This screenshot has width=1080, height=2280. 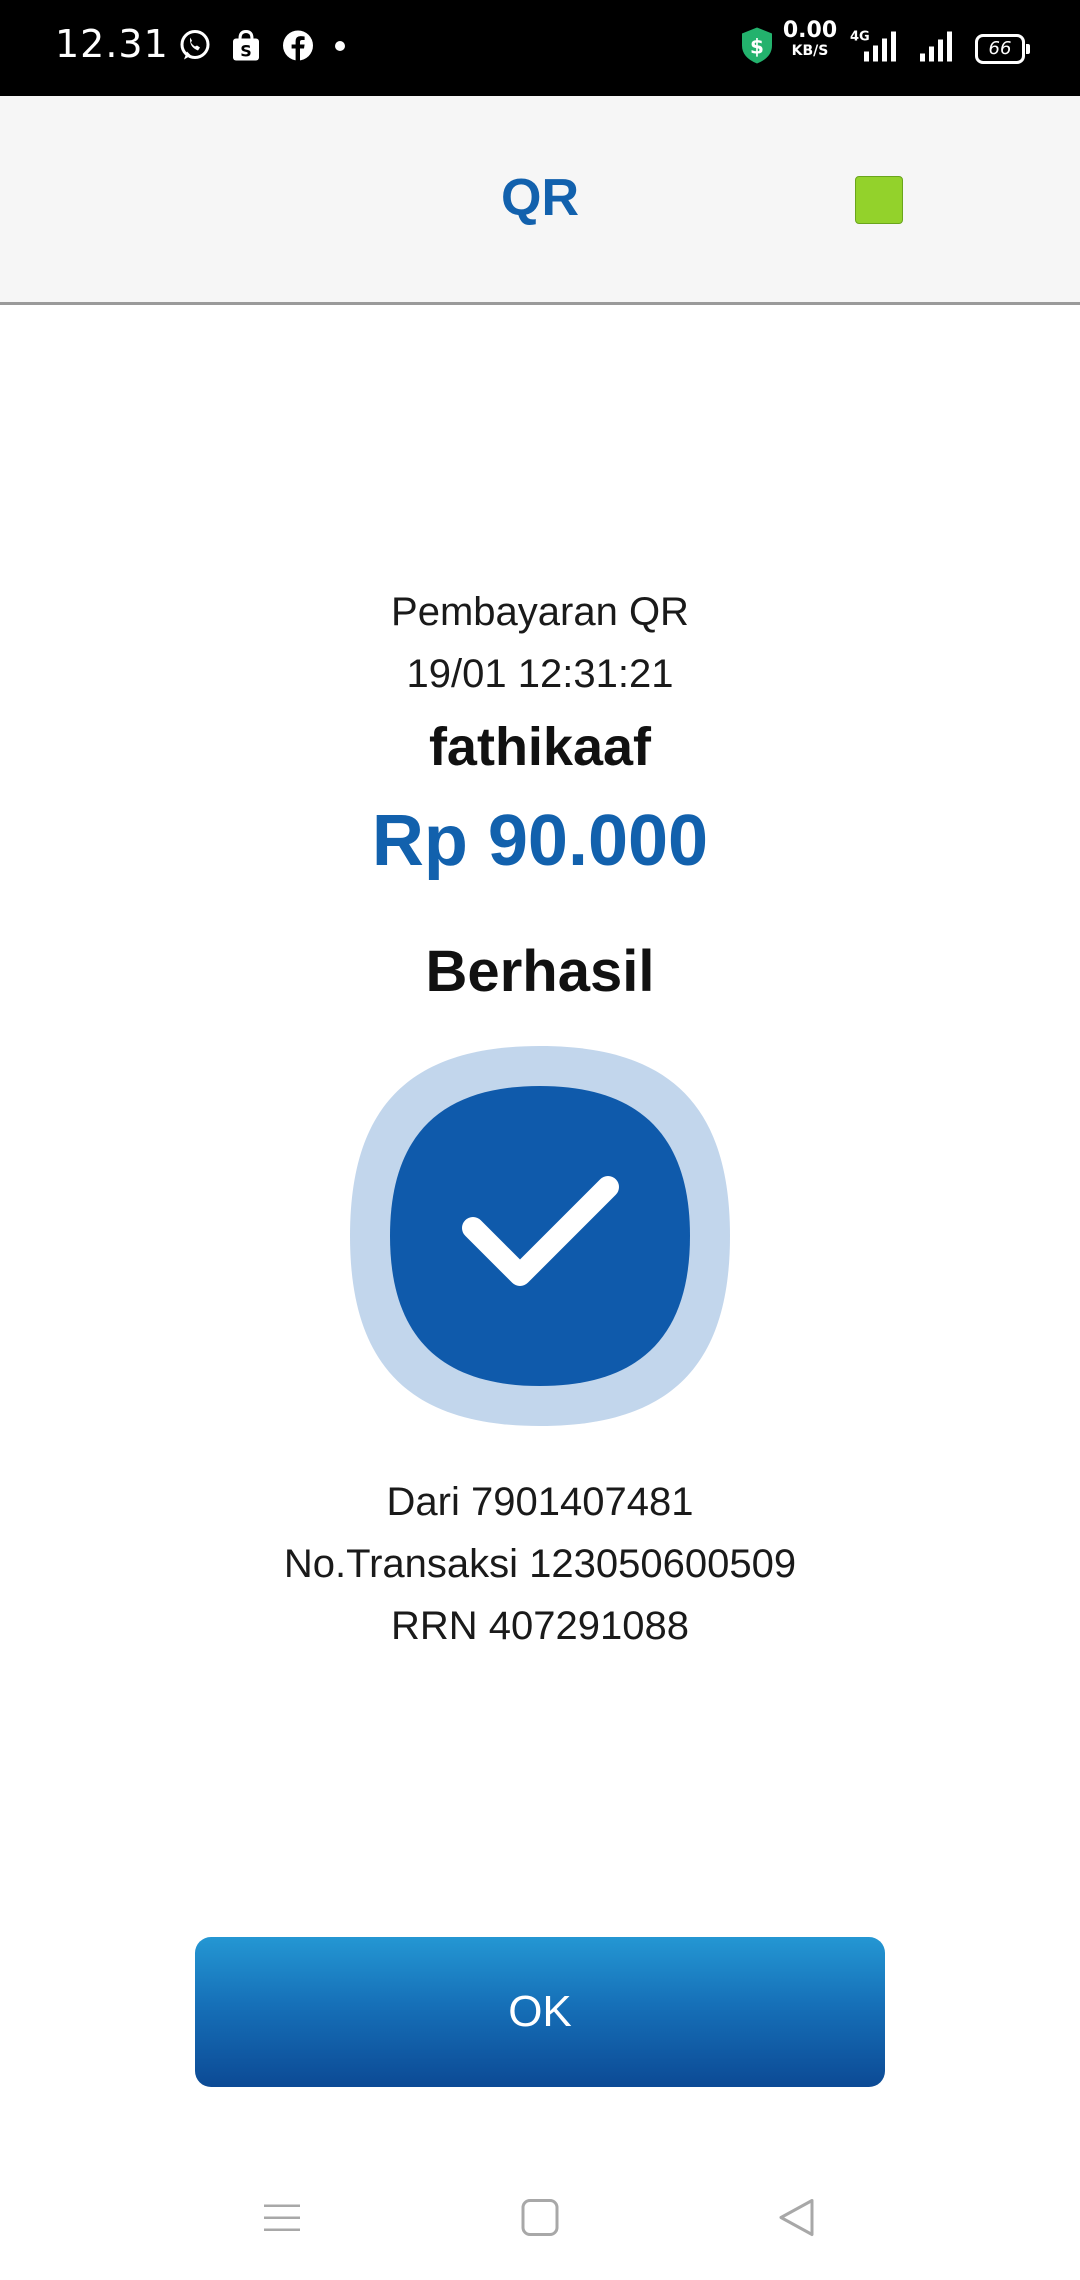 What do you see at coordinates (810, 51) in the screenshot?
I see `network-speed-unit: KB/S` at bounding box center [810, 51].